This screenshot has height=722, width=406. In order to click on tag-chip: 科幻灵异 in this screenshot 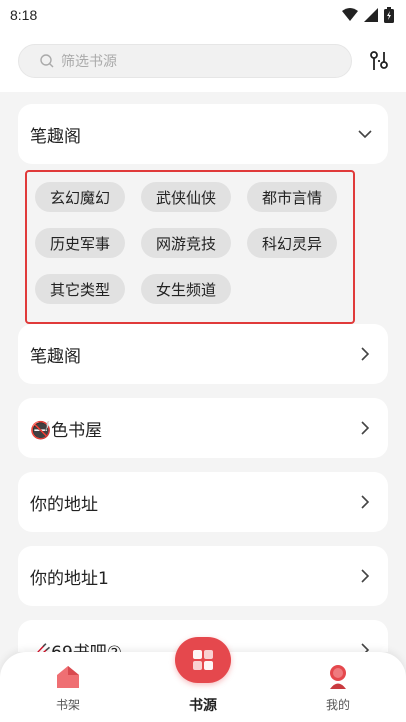, I will do `click(292, 243)`.